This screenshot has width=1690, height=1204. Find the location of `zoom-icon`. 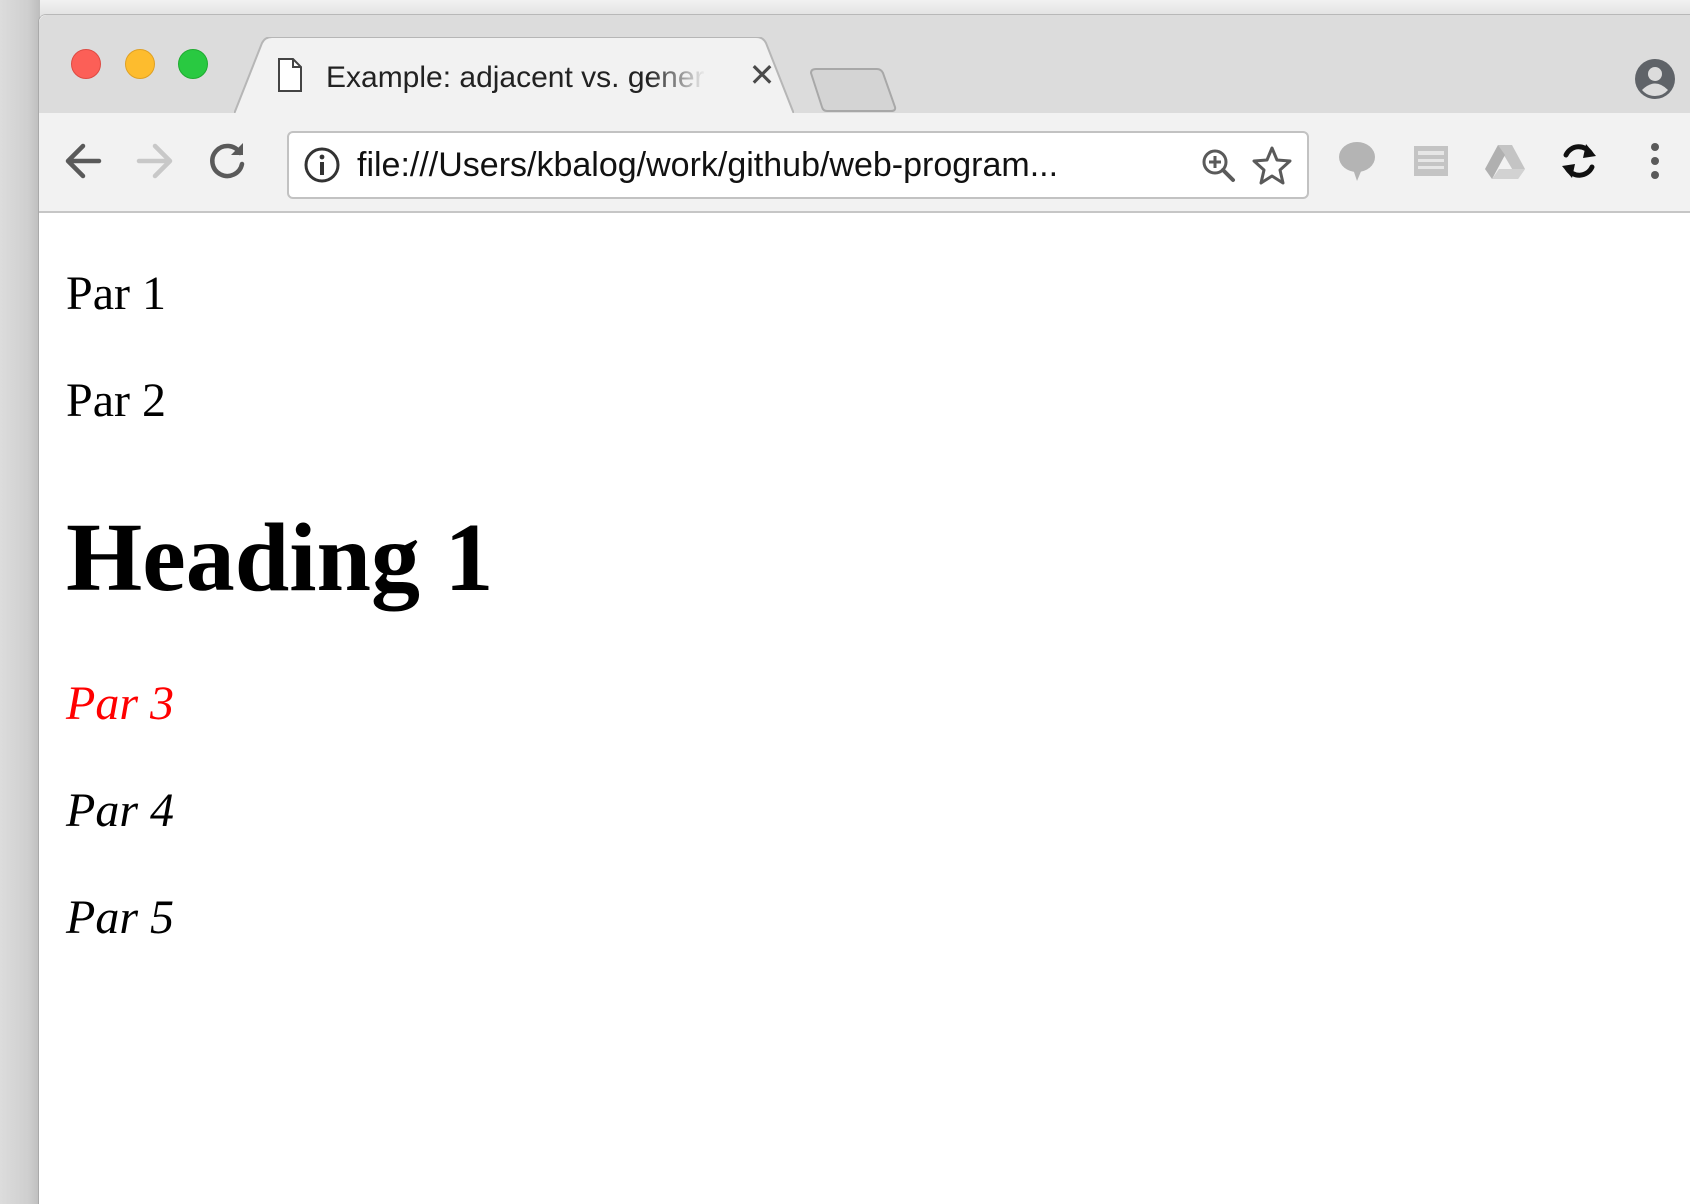

zoom-icon is located at coordinates (1218, 165).